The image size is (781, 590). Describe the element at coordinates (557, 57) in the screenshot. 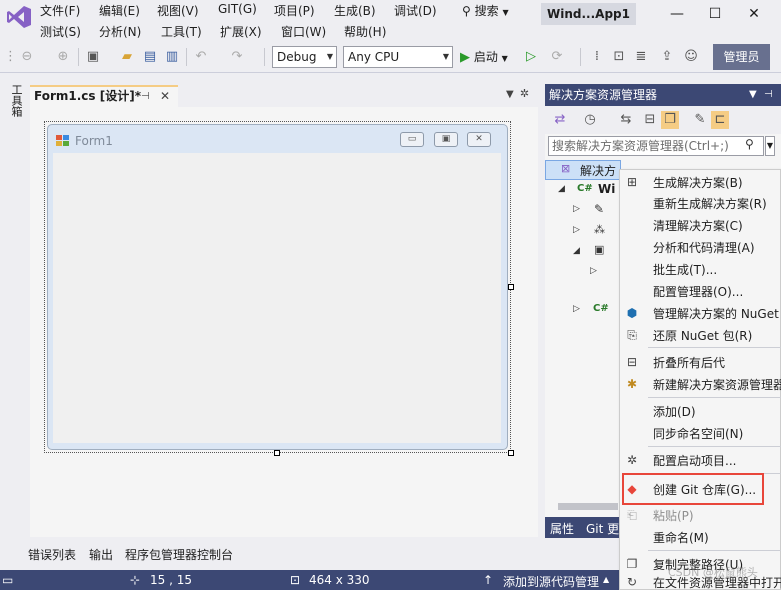

I see `hot-reload-button: ⟳` at that location.